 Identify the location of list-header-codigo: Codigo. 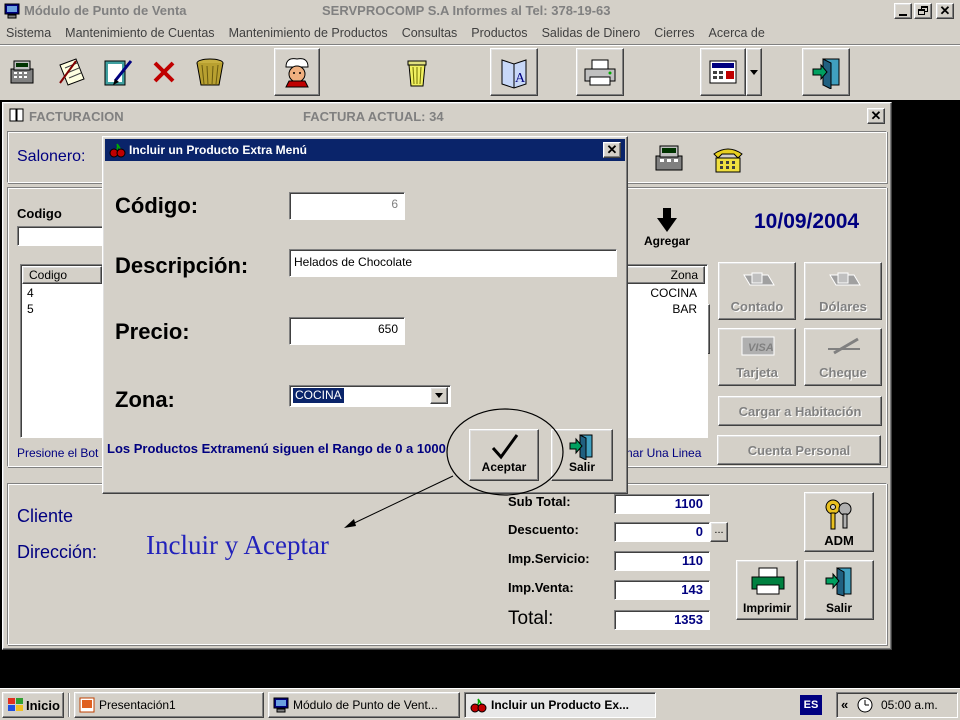
(62, 275).